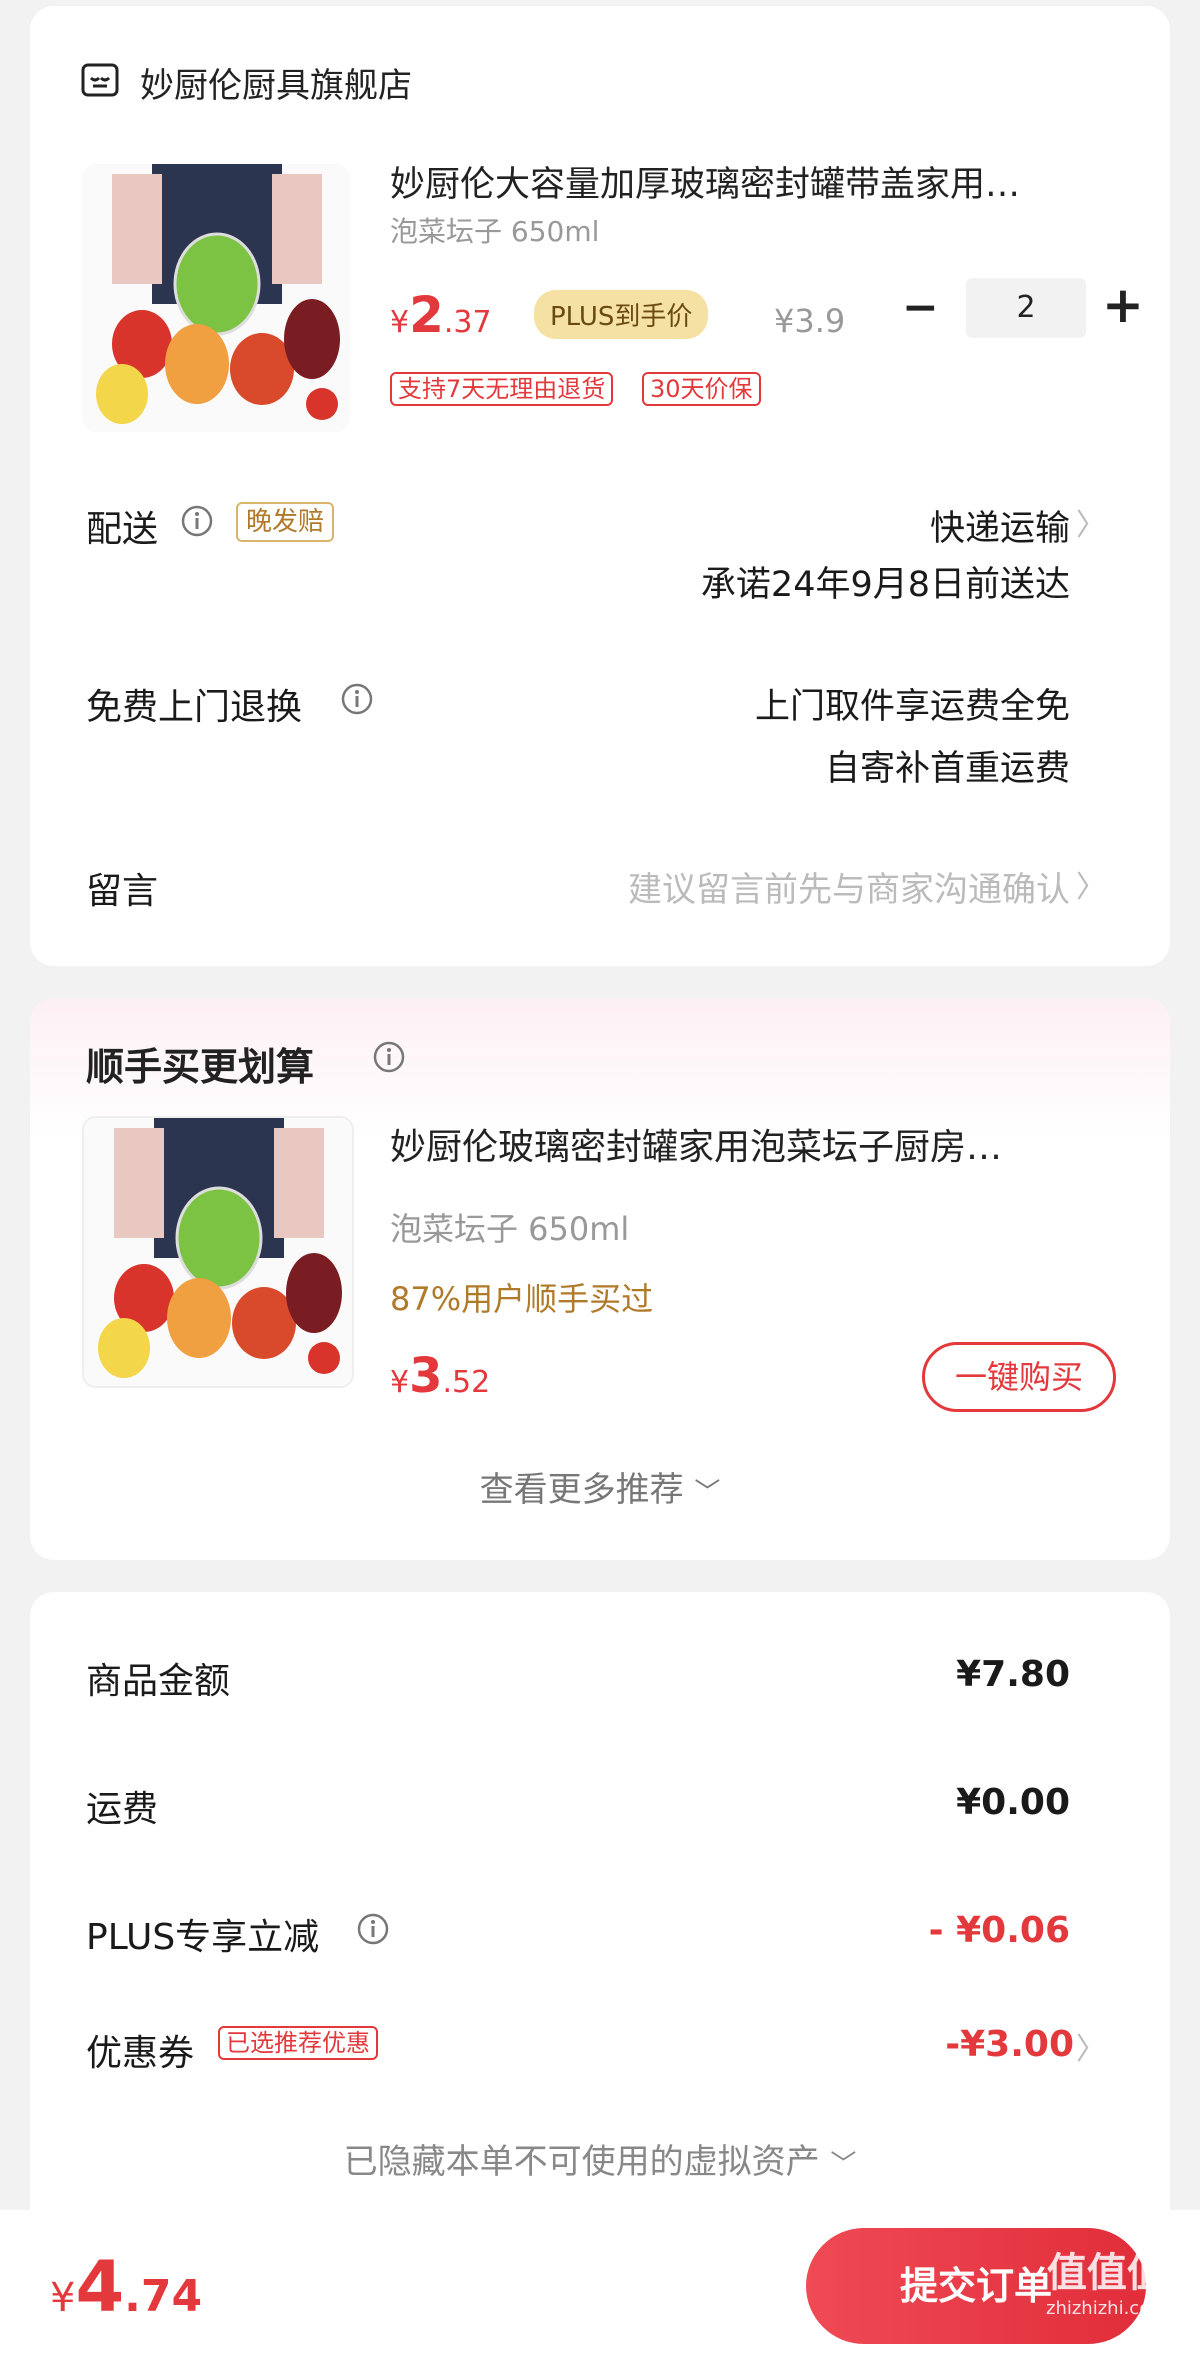 The image size is (1200, 2360). What do you see at coordinates (426, 315) in the screenshot?
I see `price-integer: 2` at bounding box center [426, 315].